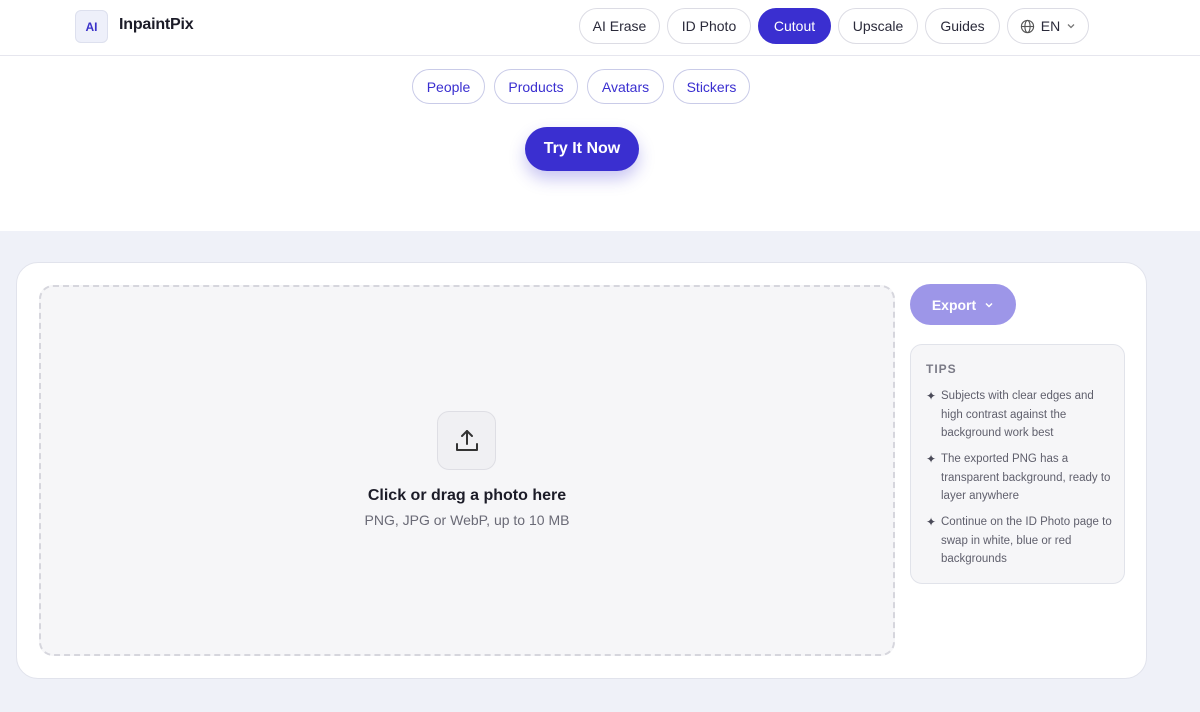  What do you see at coordinates (466, 440) in the screenshot?
I see `upload-icon` at bounding box center [466, 440].